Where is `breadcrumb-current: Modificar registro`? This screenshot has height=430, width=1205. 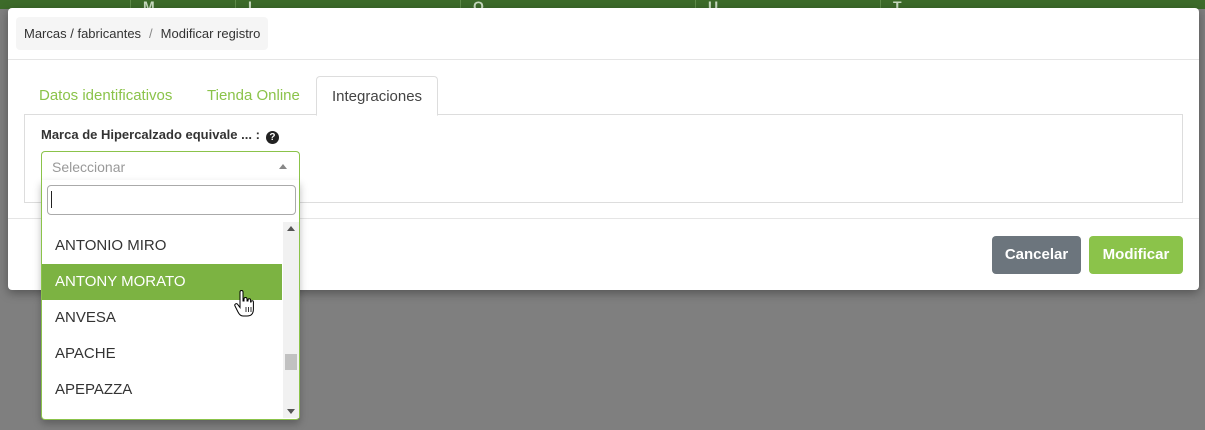 breadcrumb-current: Modificar registro is located at coordinates (210, 33).